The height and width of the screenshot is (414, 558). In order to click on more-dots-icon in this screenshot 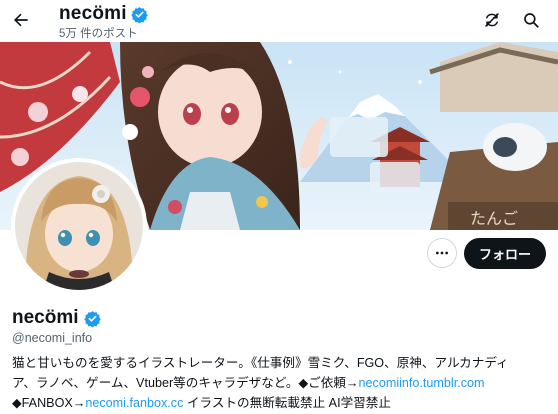, I will do `click(442, 253)`.